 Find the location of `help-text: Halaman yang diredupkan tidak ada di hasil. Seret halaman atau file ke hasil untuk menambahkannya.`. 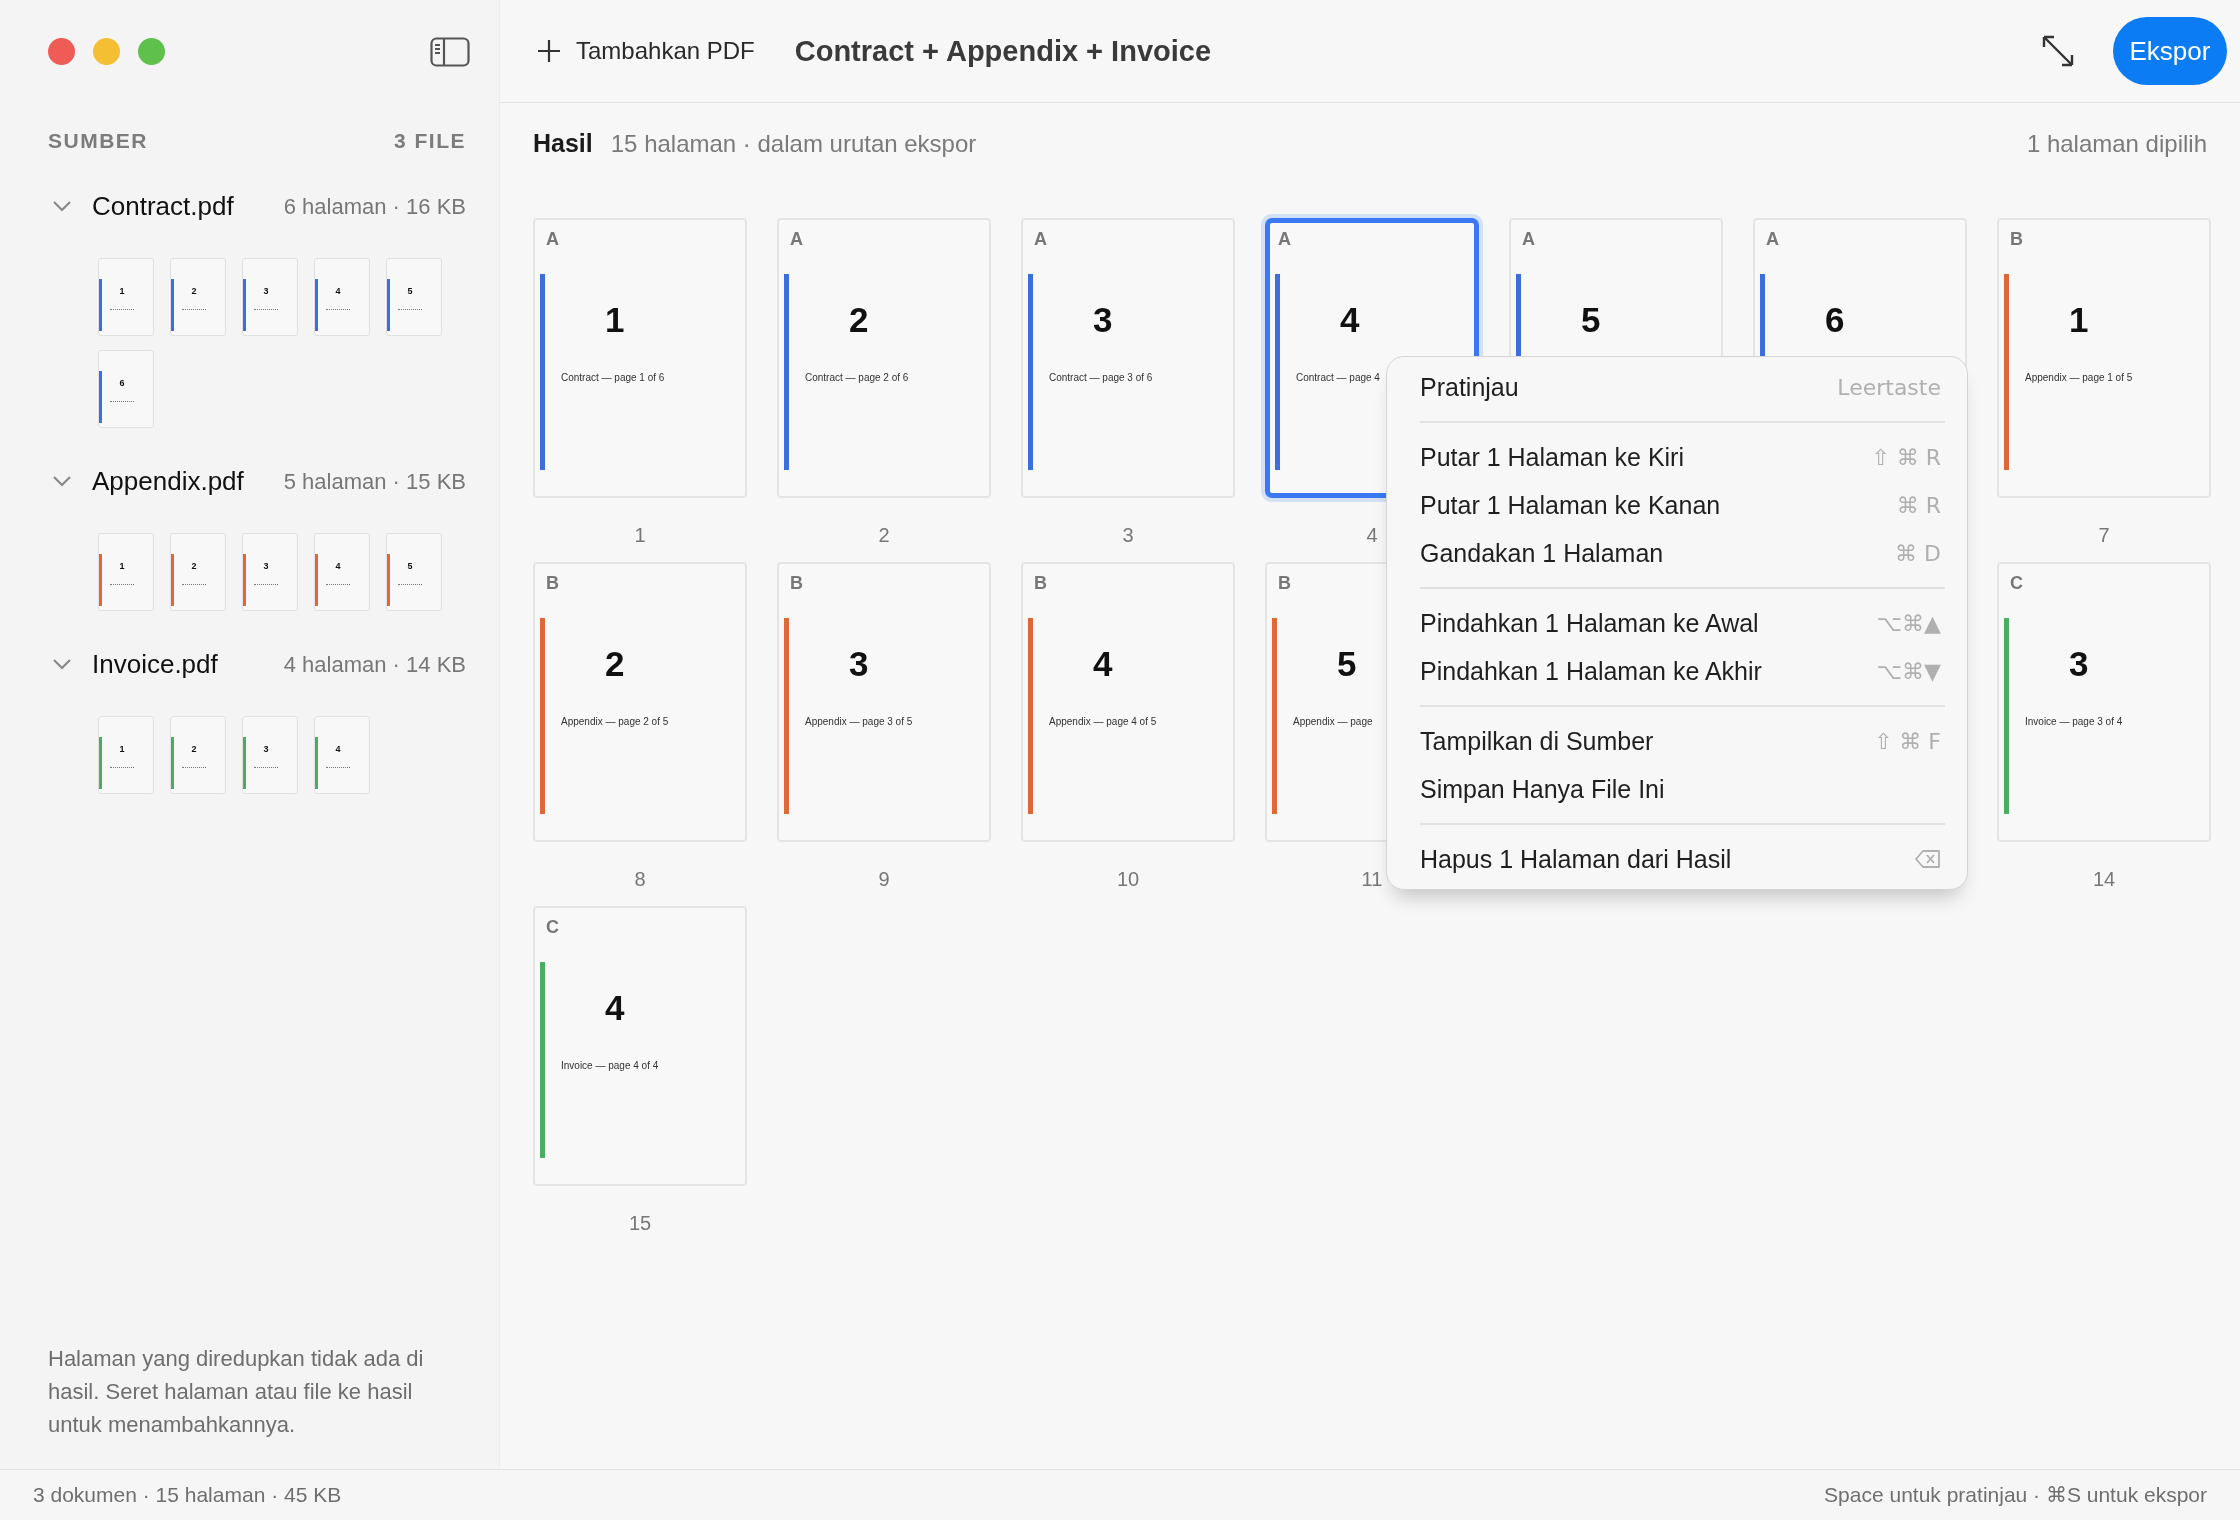

help-text: Halaman yang diredupkan tidak ada di hasil. Seret halaman atau file ke hasil untuk menambahkannya. is located at coordinates (236, 1392).